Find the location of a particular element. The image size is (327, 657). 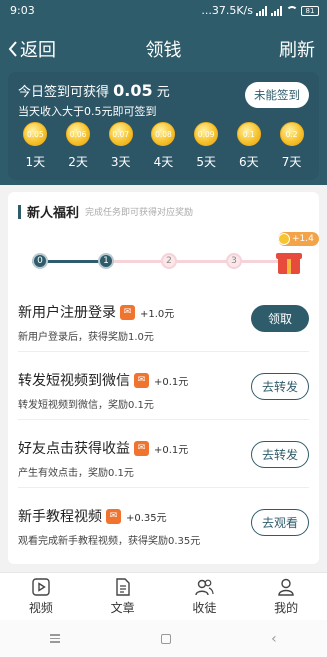

task-title: 转发短视频到微信 is located at coordinates (74, 381).